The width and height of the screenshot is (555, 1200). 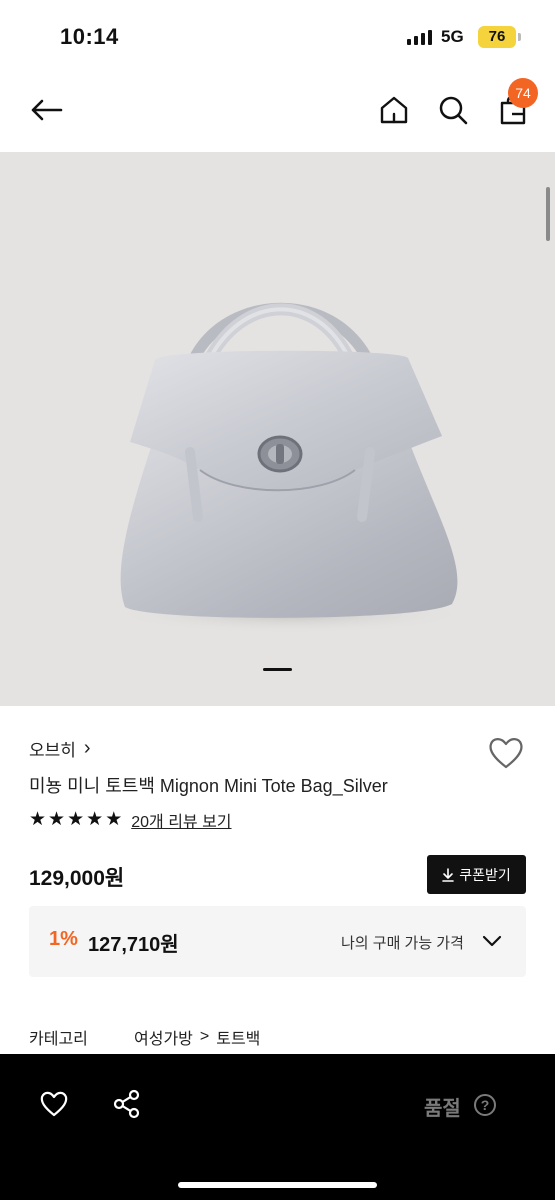 I want to click on product-title: 미뇽 미니 토트백 Mignon Mini Tote Bag_Silver, so click(x=208, y=786).